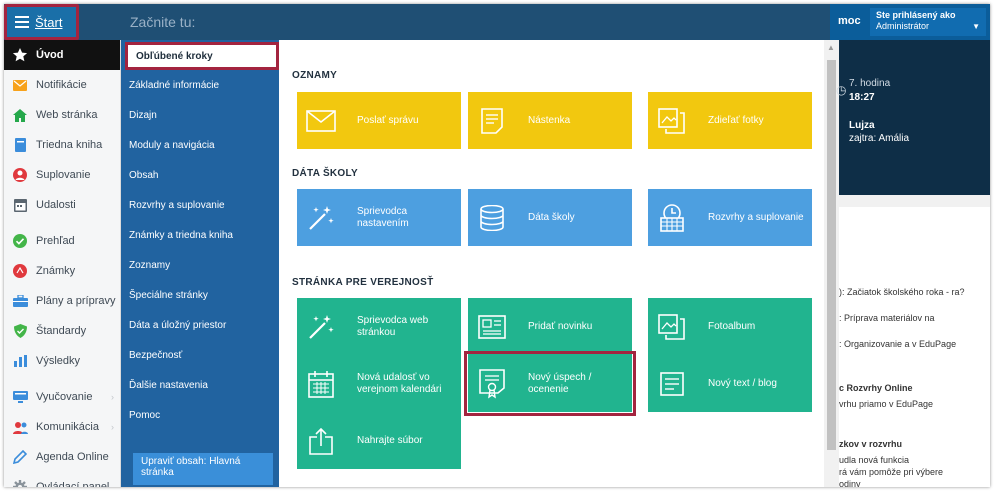 The image size is (1000, 492). What do you see at coordinates (56, 271) in the screenshot?
I see `sidebar-item-label: Známky` at bounding box center [56, 271].